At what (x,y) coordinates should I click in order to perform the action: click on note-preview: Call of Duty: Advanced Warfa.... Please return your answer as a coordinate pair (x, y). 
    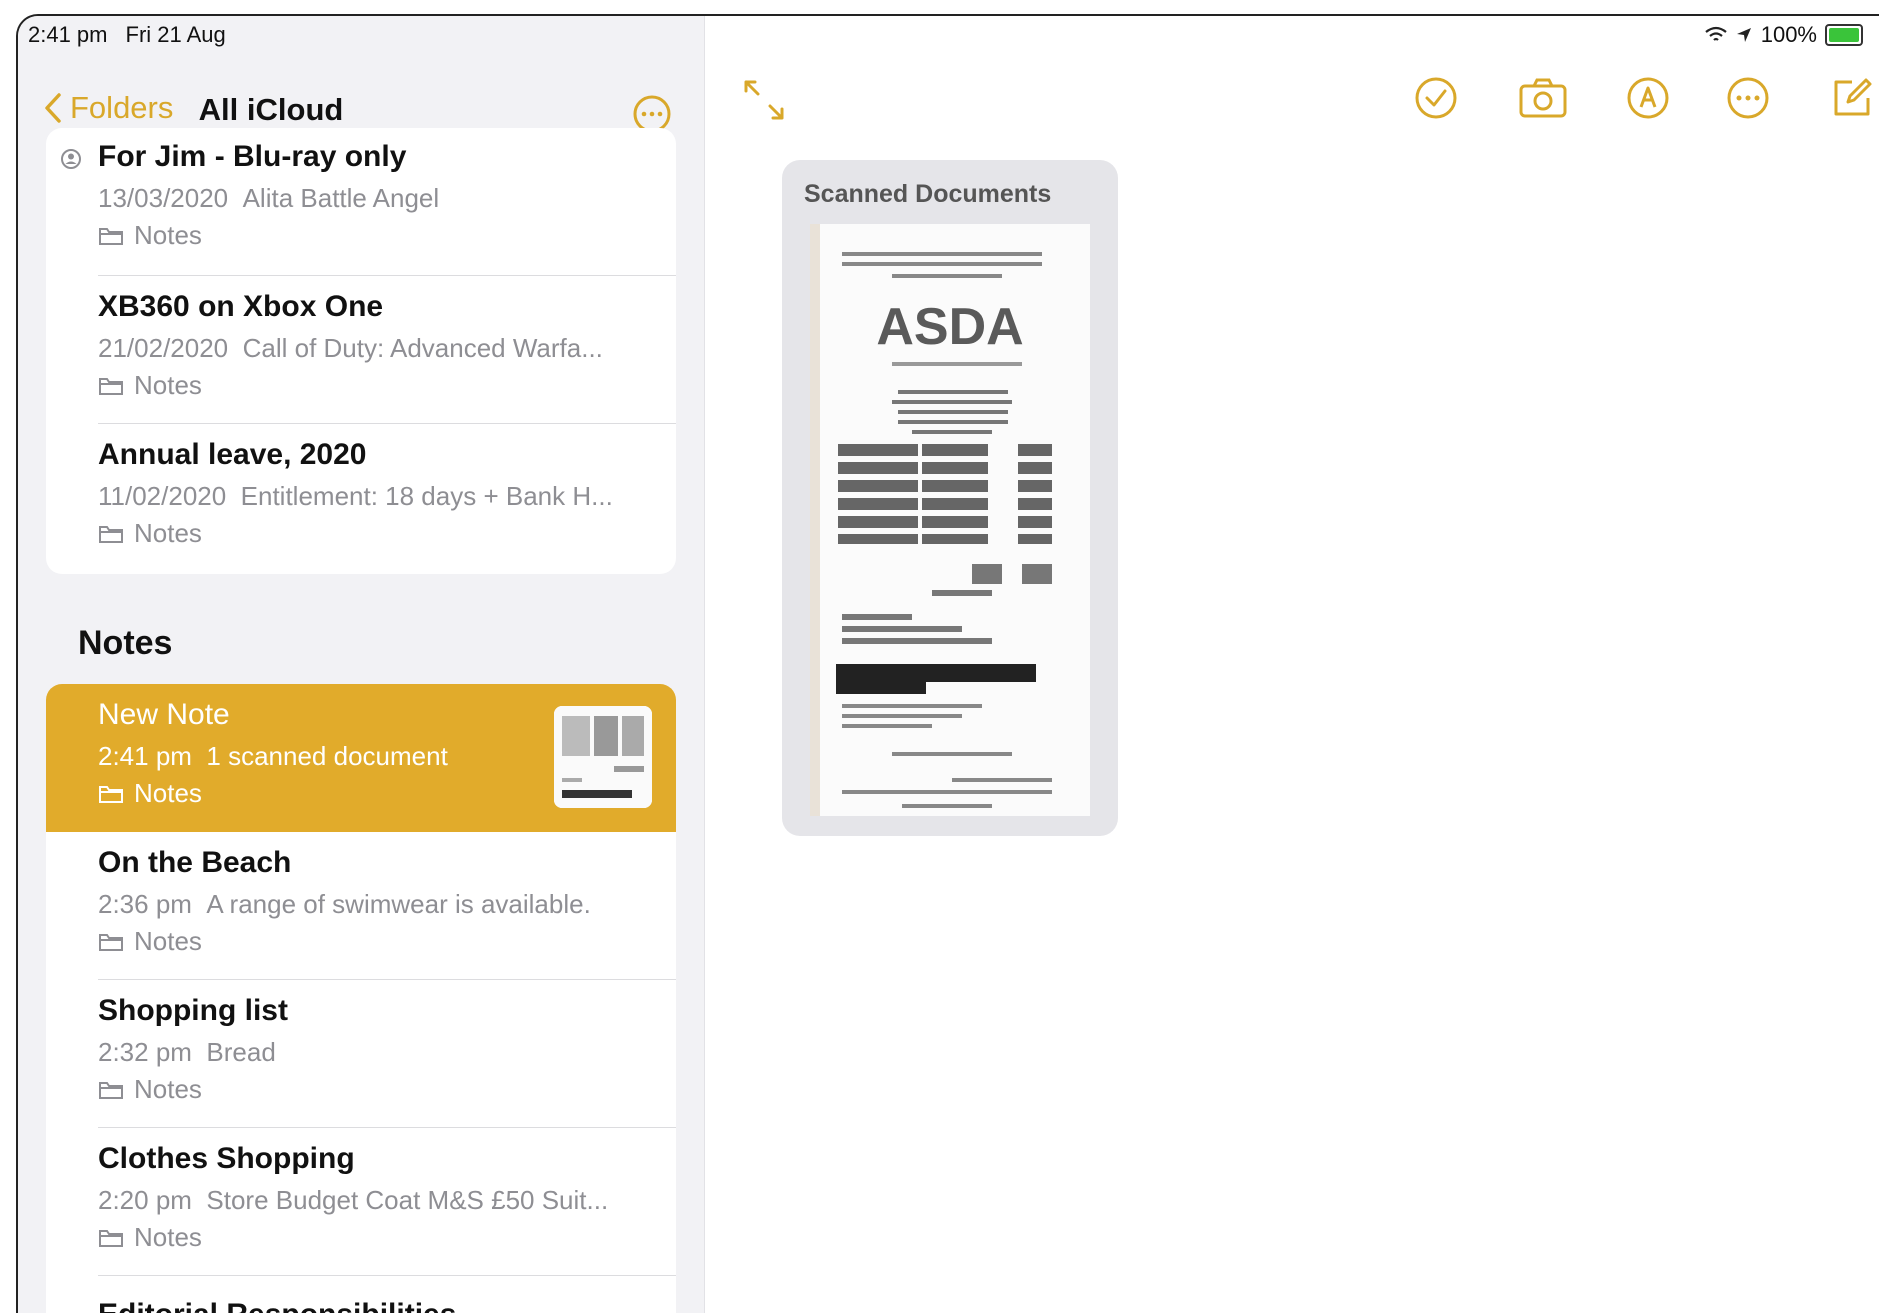
    Looking at the image, I should click on (422, 348).